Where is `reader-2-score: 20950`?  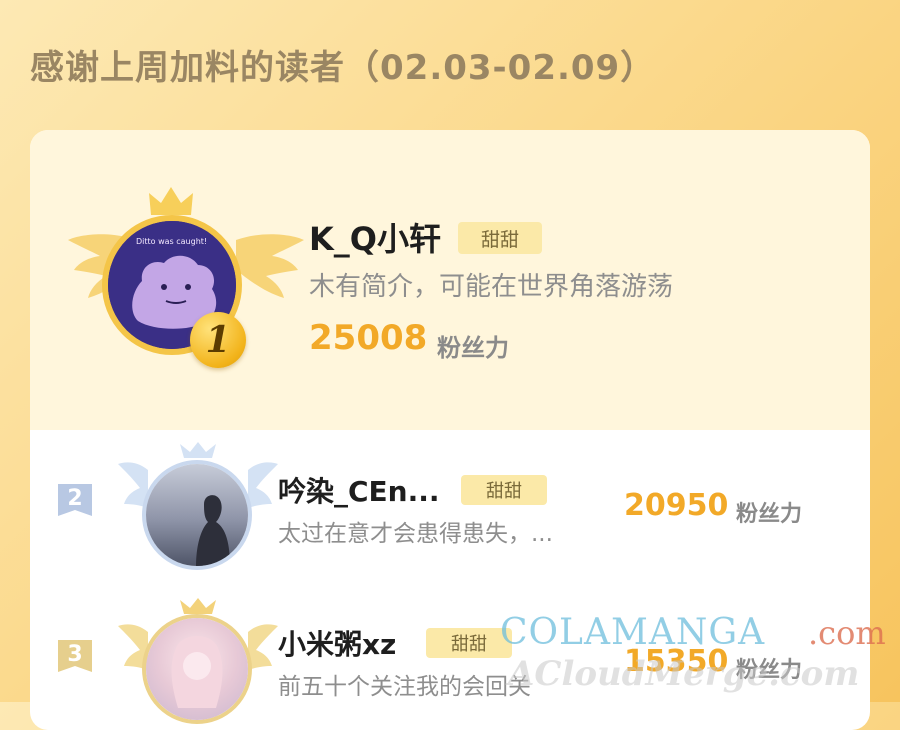 reader-2-score: 20950 is located at coordinates (676, 505).